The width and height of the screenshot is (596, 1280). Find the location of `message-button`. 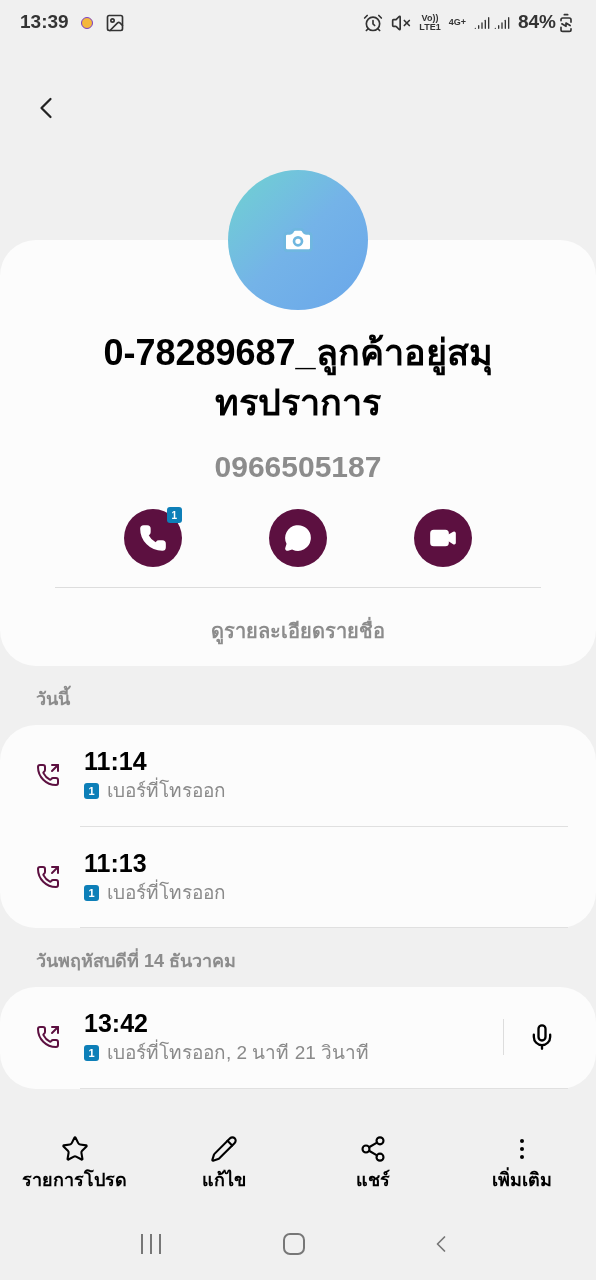

message-button is located at coordinates (298, 538).